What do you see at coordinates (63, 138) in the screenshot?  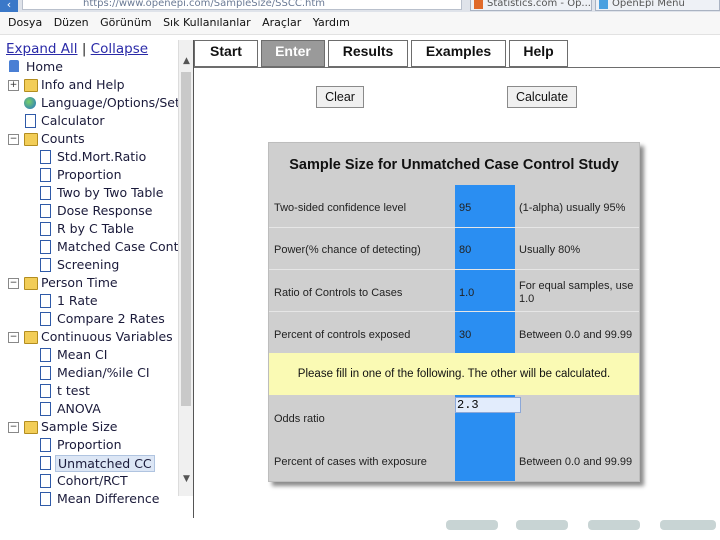 I see `tree-label: Counts` at bounding box center [63, 138].